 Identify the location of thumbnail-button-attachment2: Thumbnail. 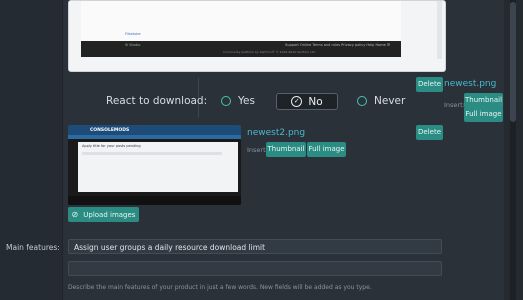
(286, 149).